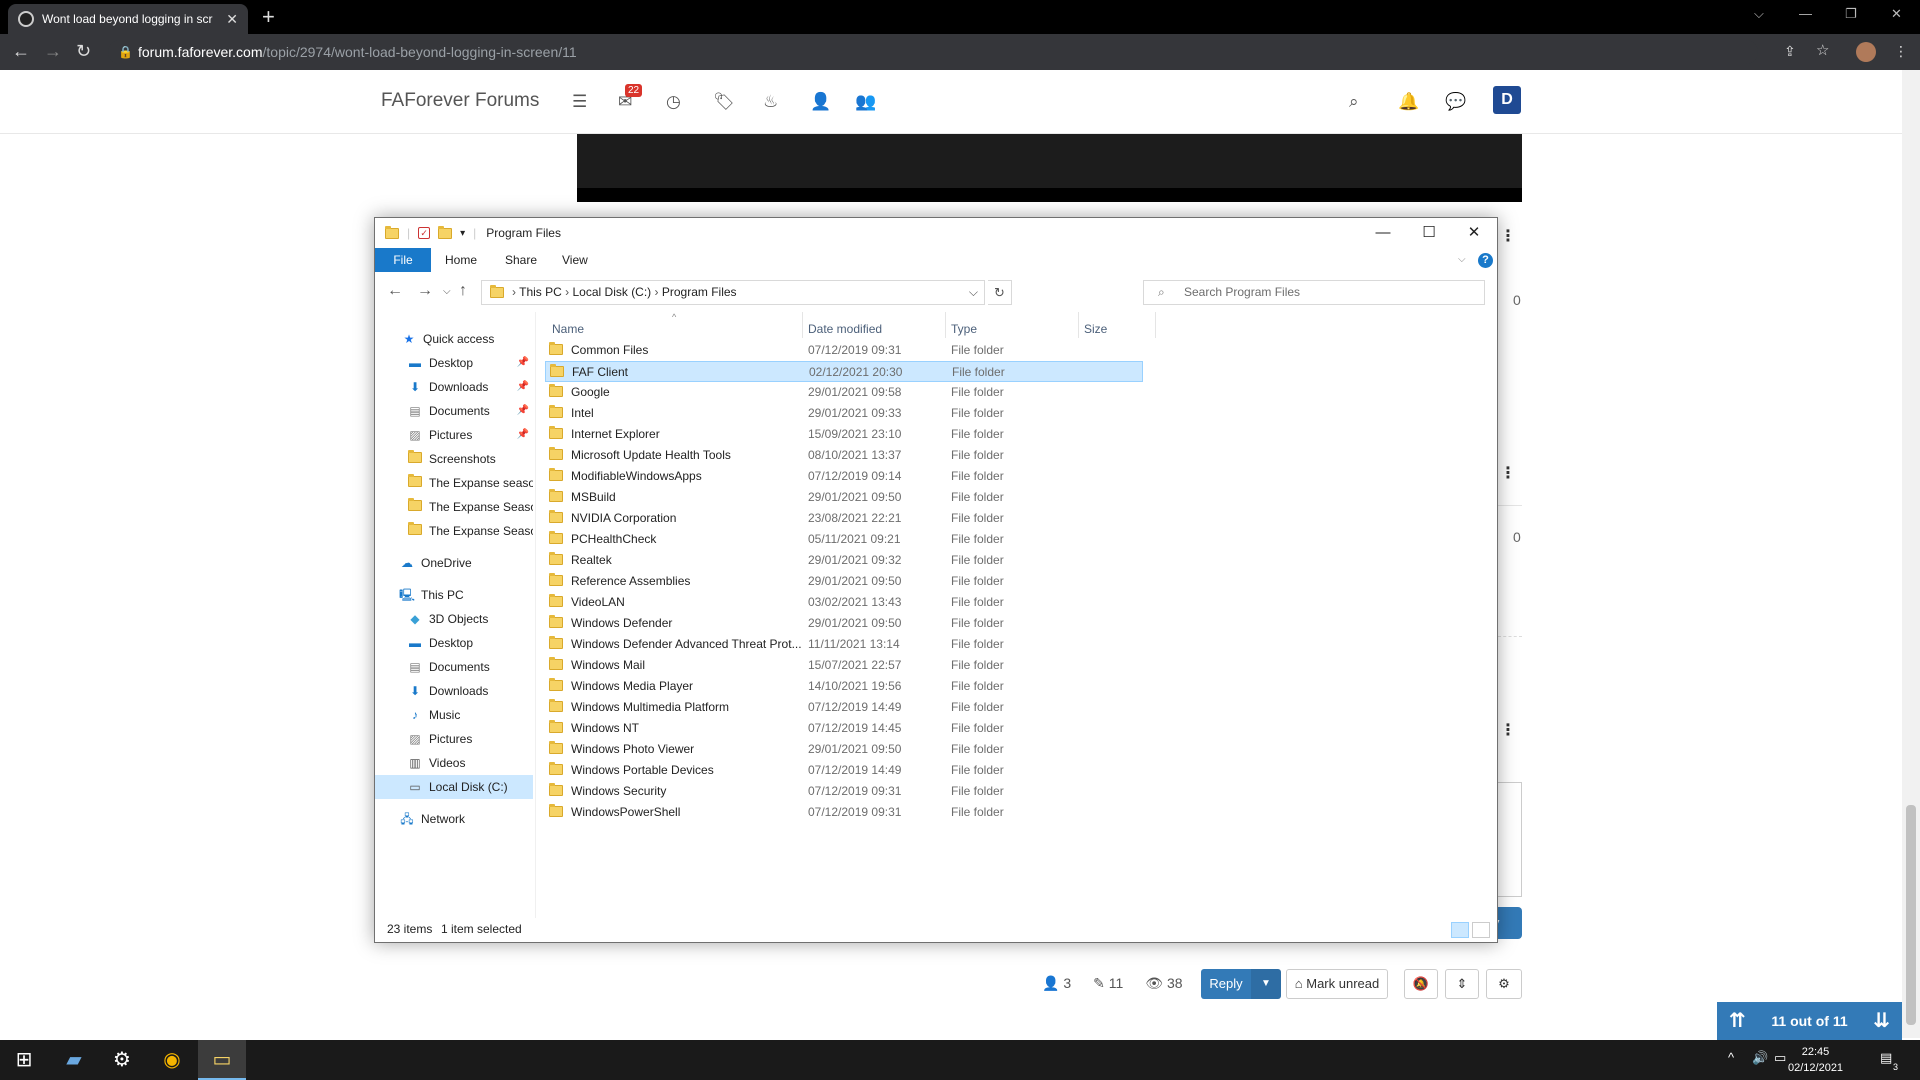 The image size is (1920, 1080). Describe the element at coordinates (1737, 1021) in the screenshot. I see `double-chevron-up-icon: ⇈` at that location.